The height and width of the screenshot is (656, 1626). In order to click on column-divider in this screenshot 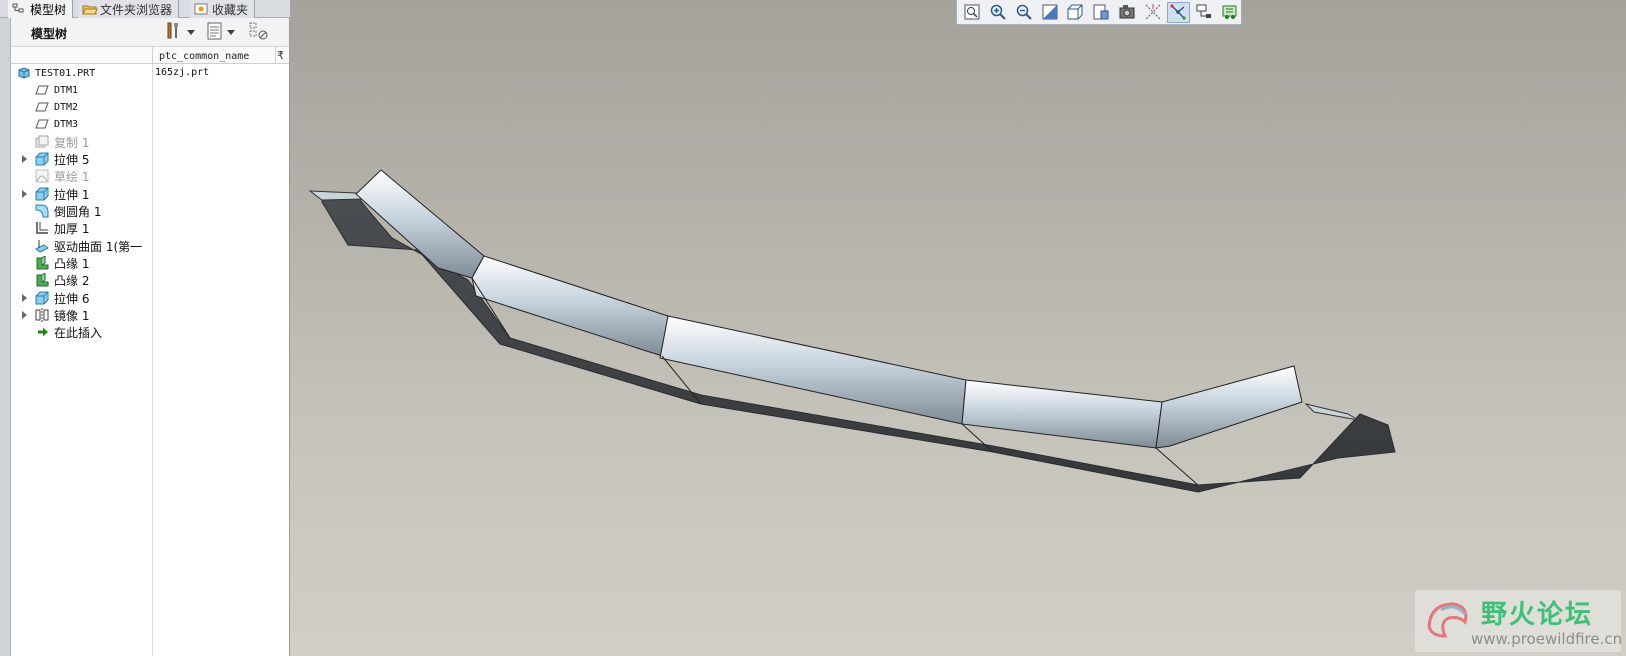, I will do `click(152, 360)`.